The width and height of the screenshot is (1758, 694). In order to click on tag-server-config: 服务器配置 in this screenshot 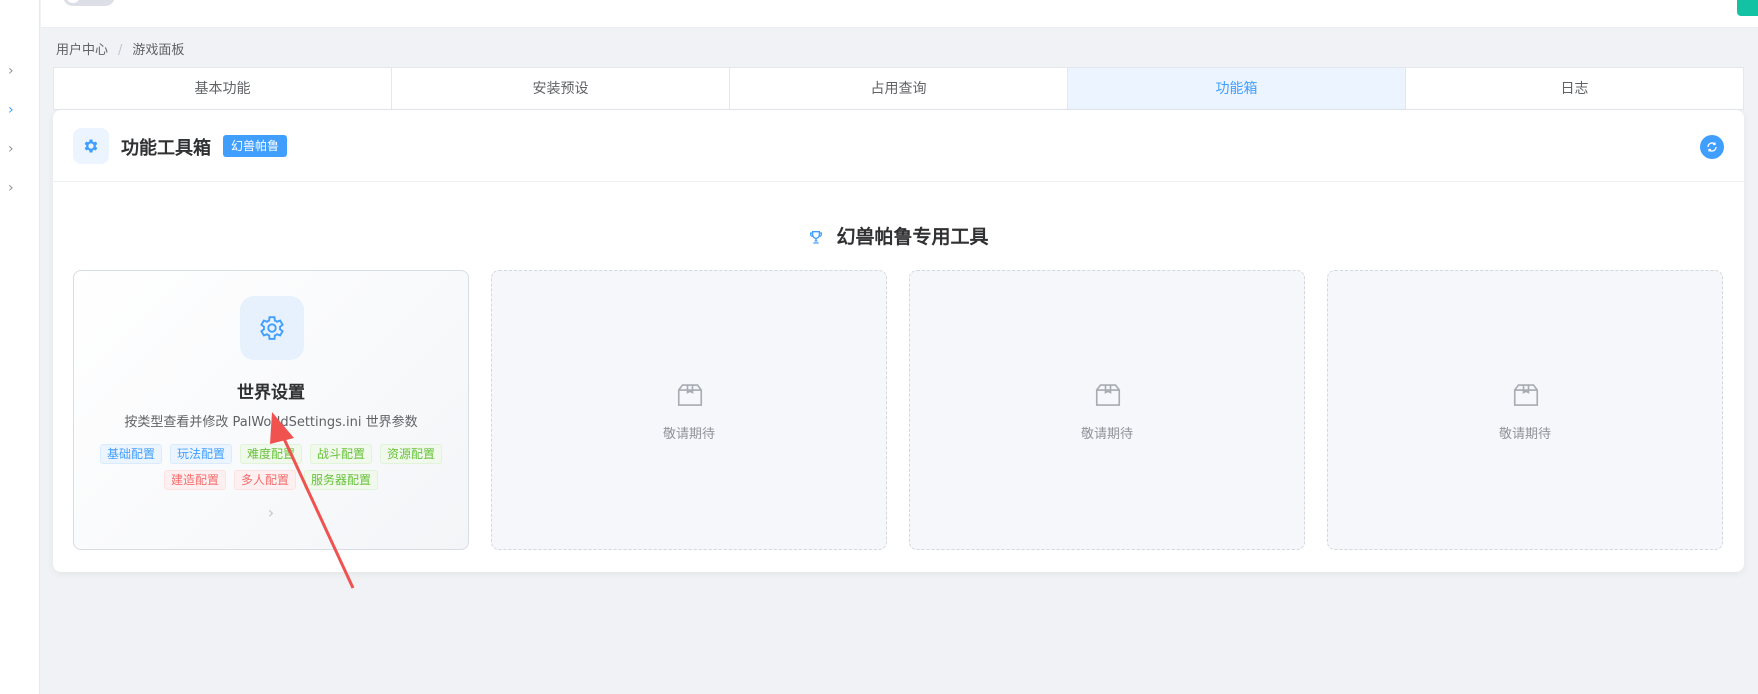, I will do `click(341, 480)`.